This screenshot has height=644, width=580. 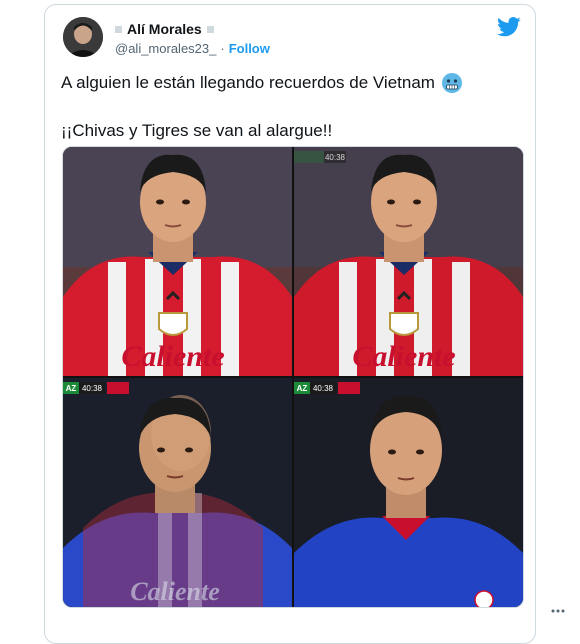 I want to click on author-handle-row: @ali_morales23_ · Follow, so click(x=192, y=48).